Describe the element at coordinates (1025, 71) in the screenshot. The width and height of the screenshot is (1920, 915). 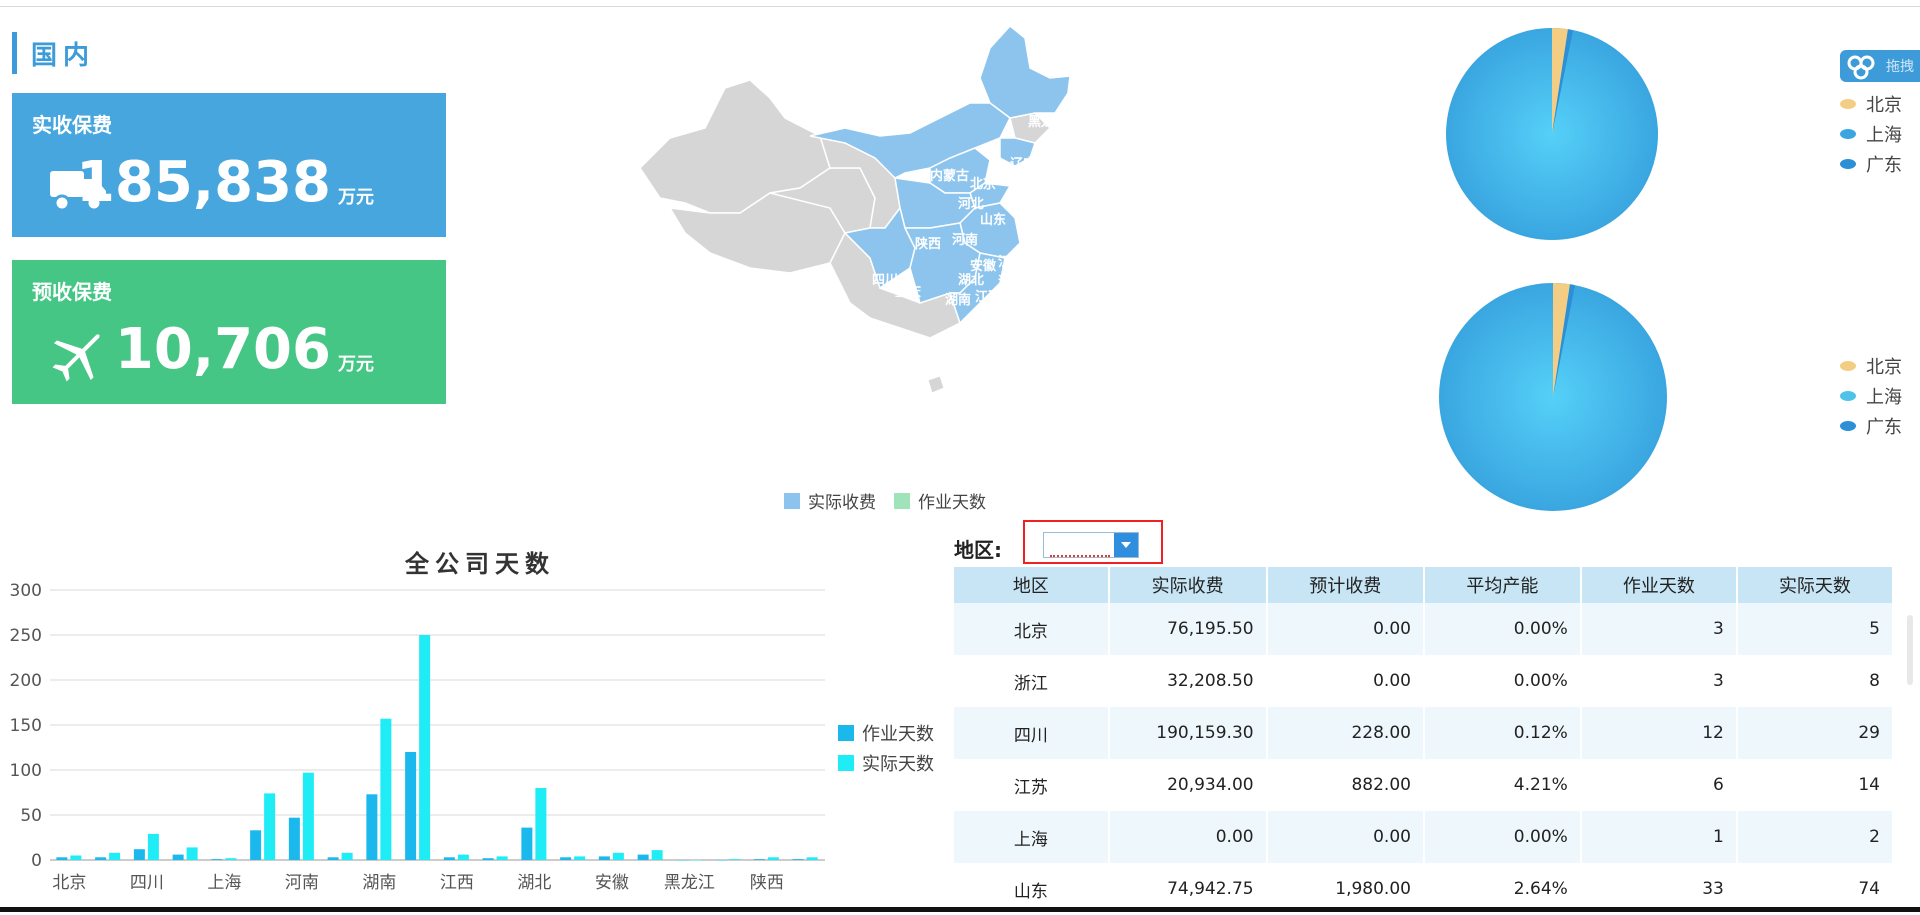
I see `map-region-heilongjiang` at that location.